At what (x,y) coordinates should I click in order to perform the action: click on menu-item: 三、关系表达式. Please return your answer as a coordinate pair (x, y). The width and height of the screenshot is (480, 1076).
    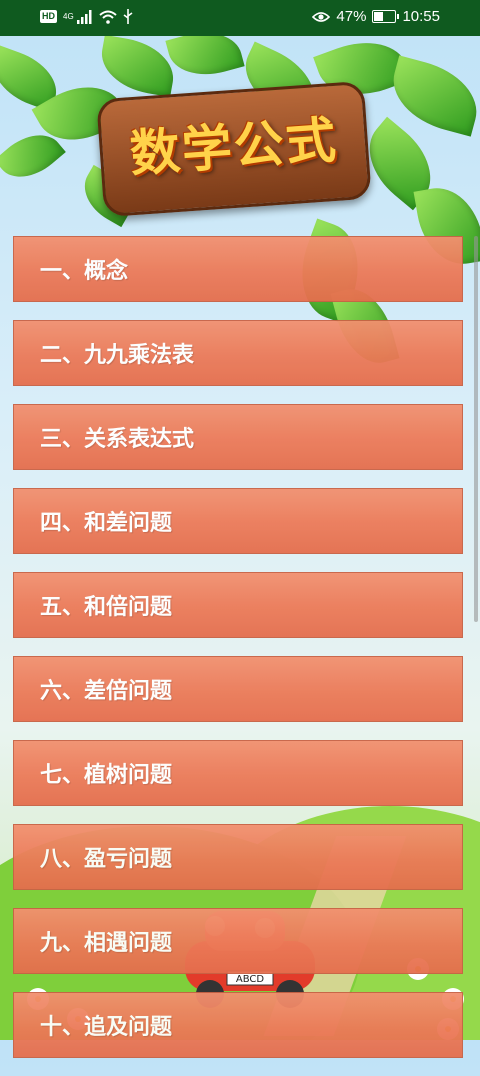
    Looking at the image, I should click on (238, 437).